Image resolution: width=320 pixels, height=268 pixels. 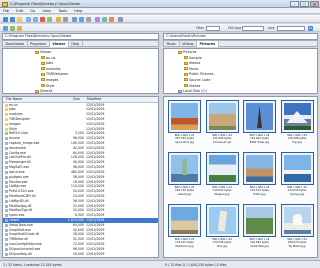 I want to click on tab-help: Help, so click(x=76, y=44).